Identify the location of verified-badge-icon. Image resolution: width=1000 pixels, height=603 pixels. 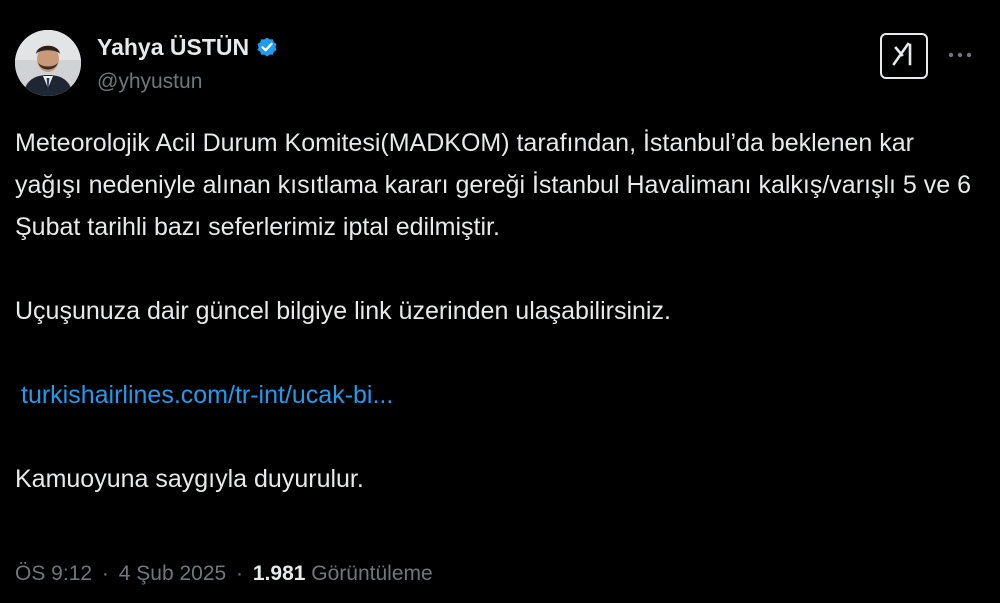
(267, 47).